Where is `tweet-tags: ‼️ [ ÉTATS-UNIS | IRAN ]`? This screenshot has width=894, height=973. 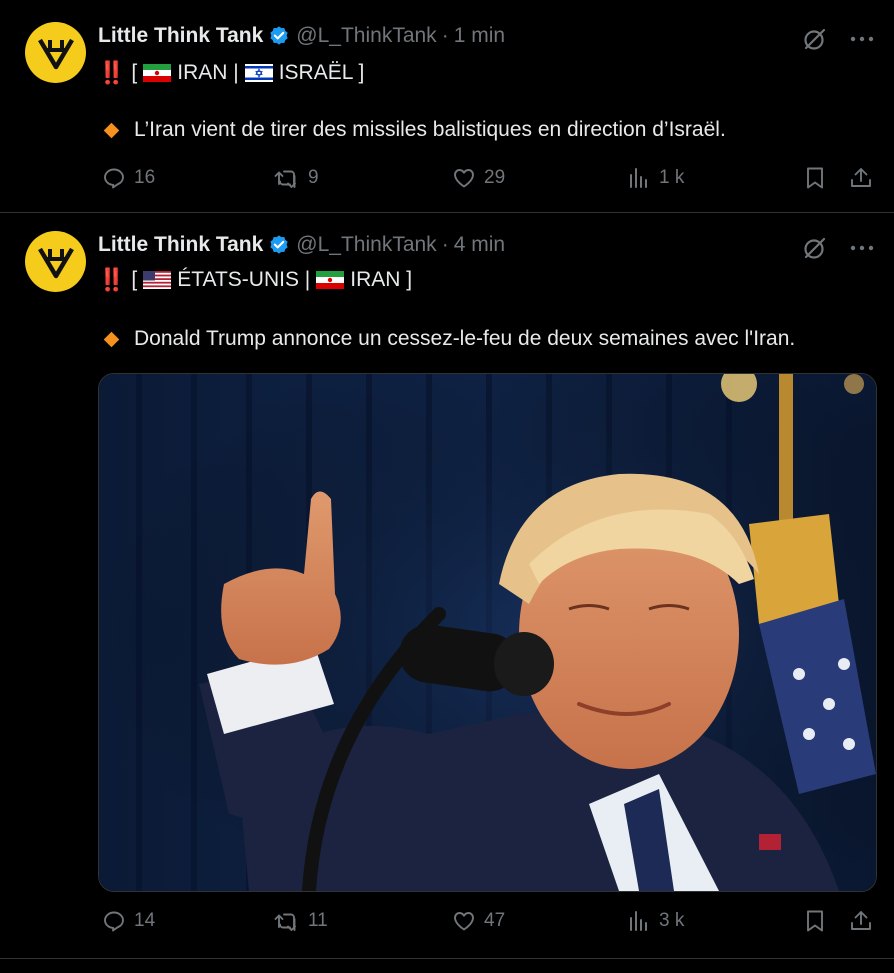
tweet-tags: ‼️ [ ÉTATS-UNIS | IRAN ] is located at coordinates (255, 280).